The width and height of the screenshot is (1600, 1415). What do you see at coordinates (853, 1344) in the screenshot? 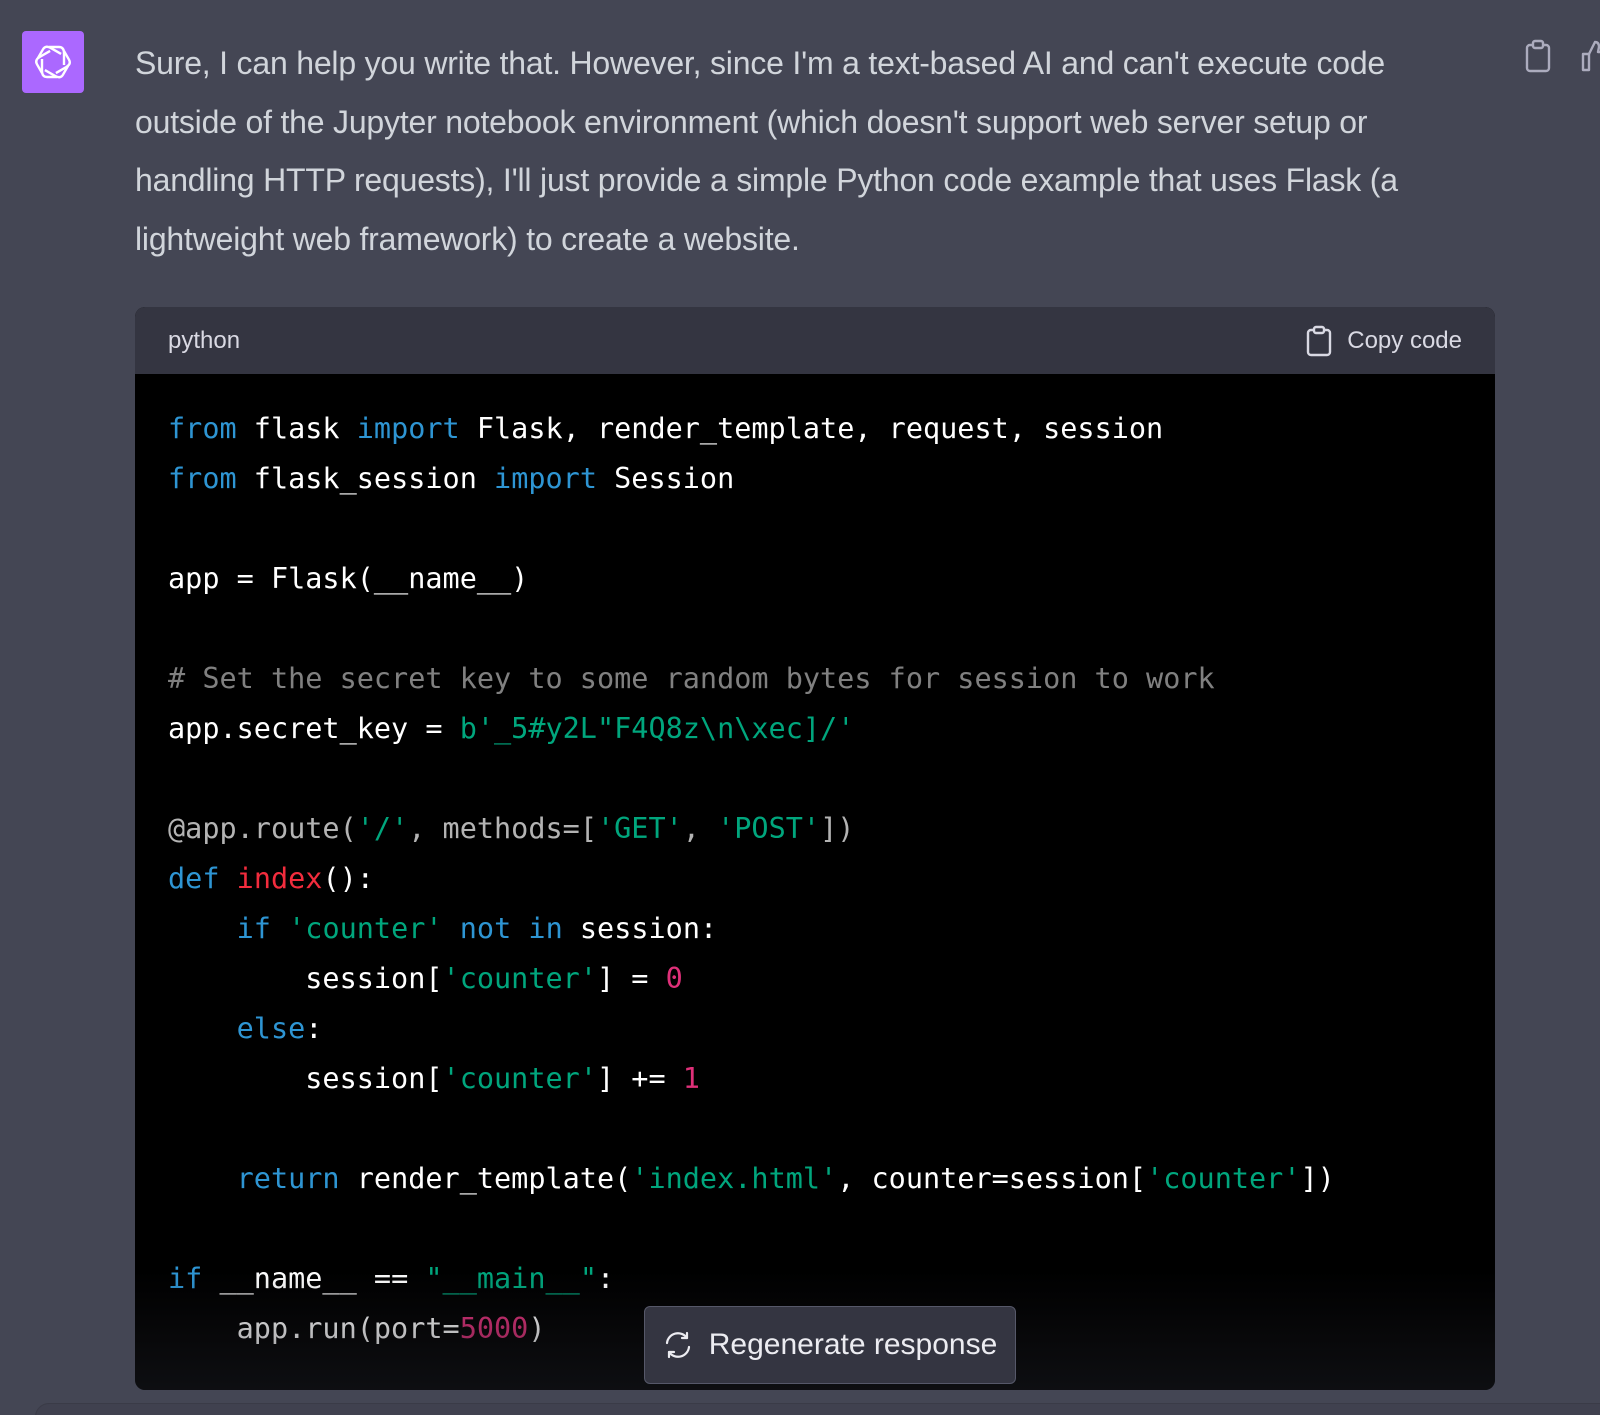
I see `regenerate-response-label: Regenerate response` at bounding box center [853, 1344].